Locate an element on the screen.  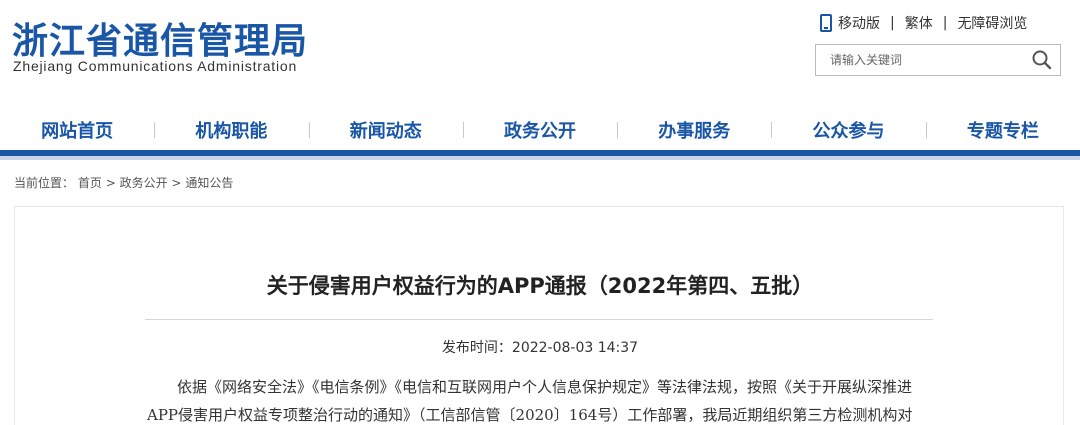
nav-special-topics: 专题专栏 is located at coordinates (1002, 130).